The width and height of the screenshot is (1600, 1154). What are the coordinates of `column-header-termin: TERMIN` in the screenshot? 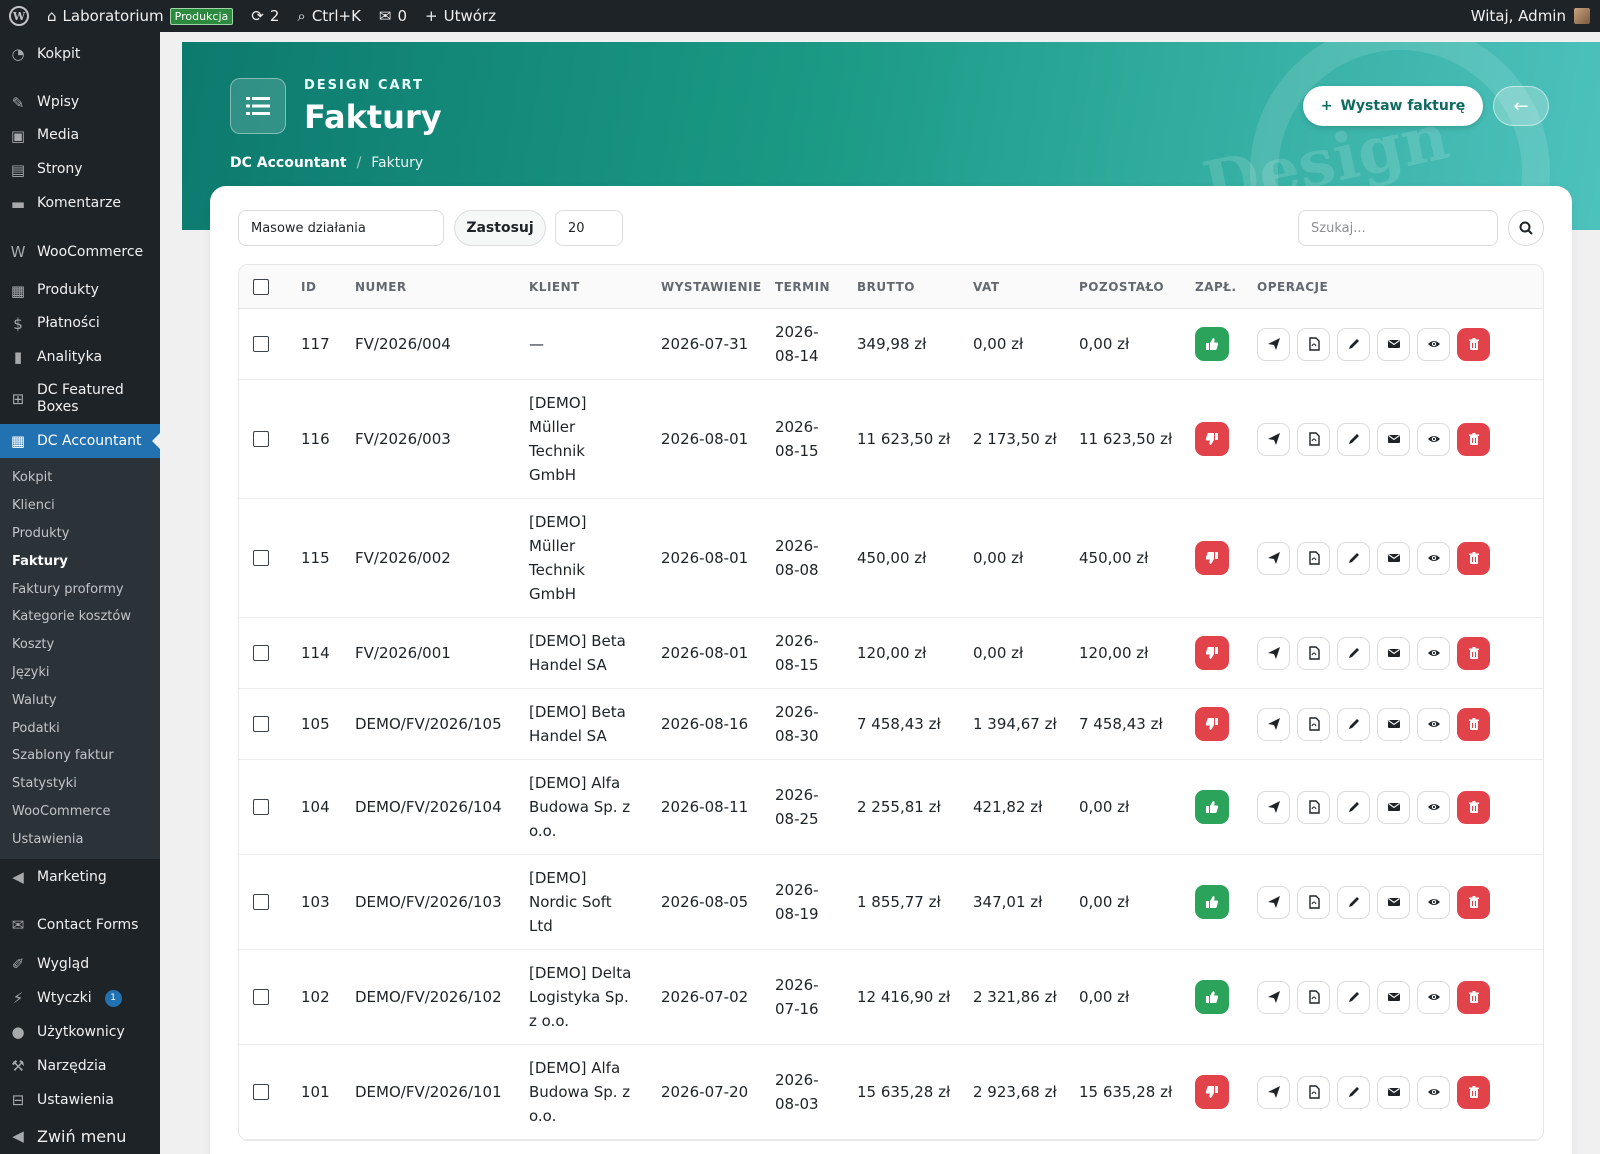 It's located at (810, 287).